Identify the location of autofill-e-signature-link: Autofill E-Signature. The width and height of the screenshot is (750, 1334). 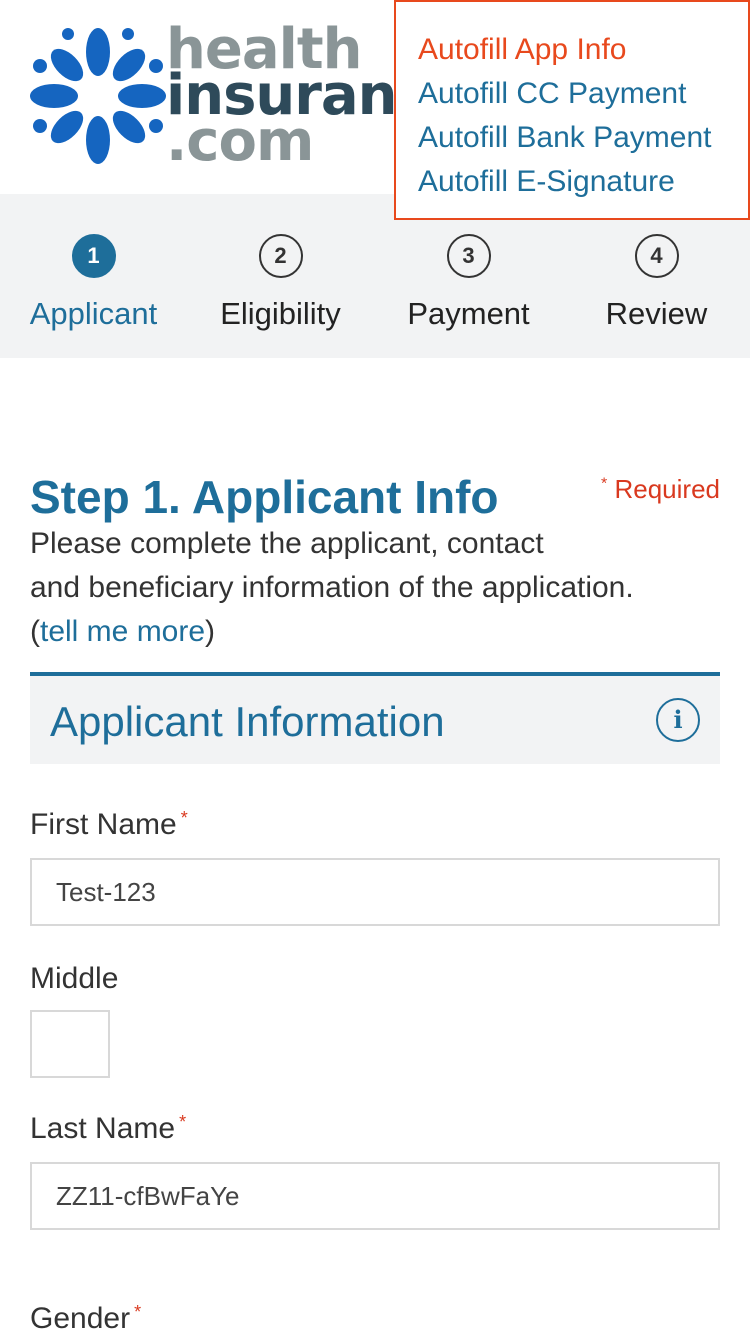
(583, 182).